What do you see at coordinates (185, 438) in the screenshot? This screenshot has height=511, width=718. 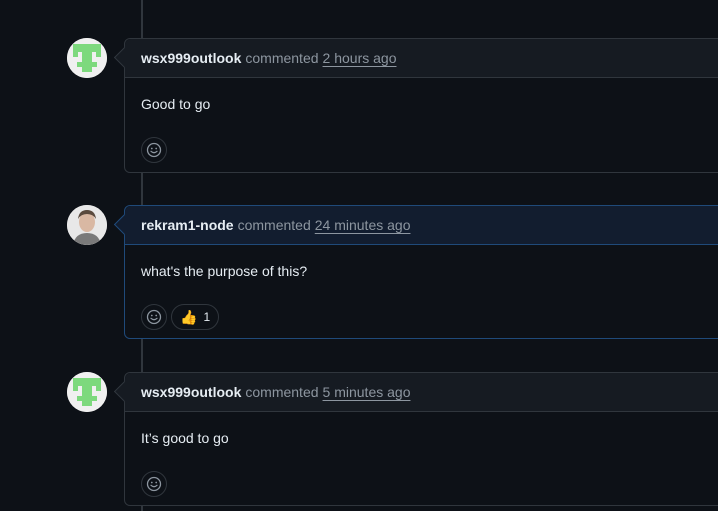 I see `comment-text: It’s good to go` at bounding box center [185, 438].